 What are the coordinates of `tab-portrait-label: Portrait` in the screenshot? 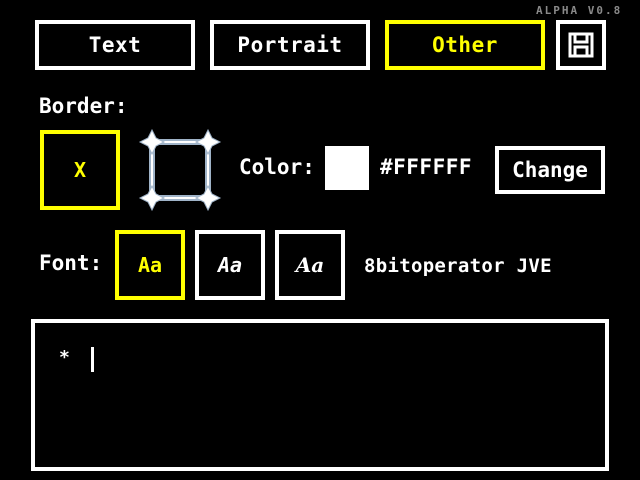 It's located at (290, 45).